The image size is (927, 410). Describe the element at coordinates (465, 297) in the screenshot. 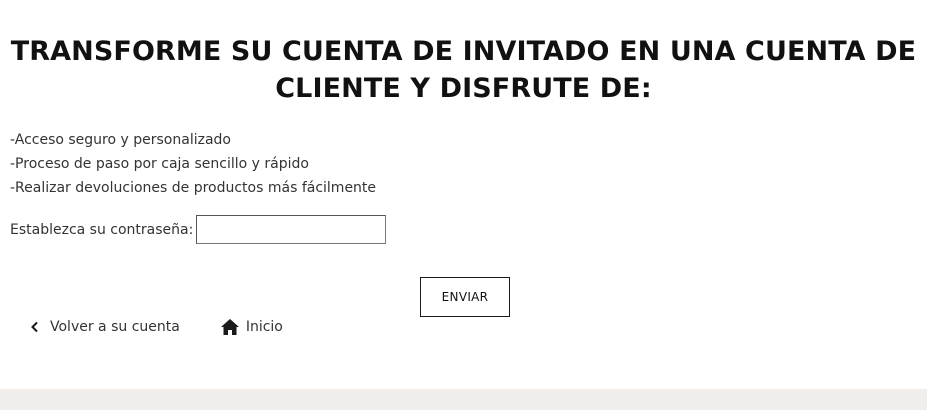

I see `submit-button: ENVIAR` at that location.